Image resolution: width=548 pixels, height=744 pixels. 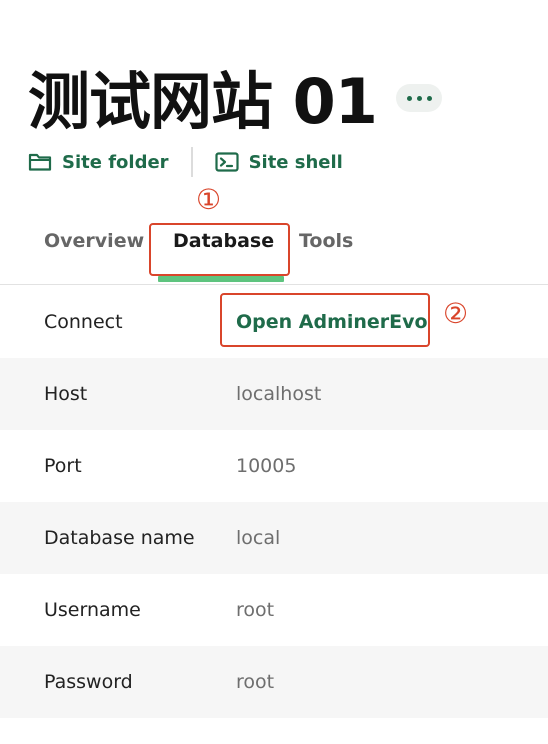 I want to click on row-value: localhost, so click(x=279, y=394).